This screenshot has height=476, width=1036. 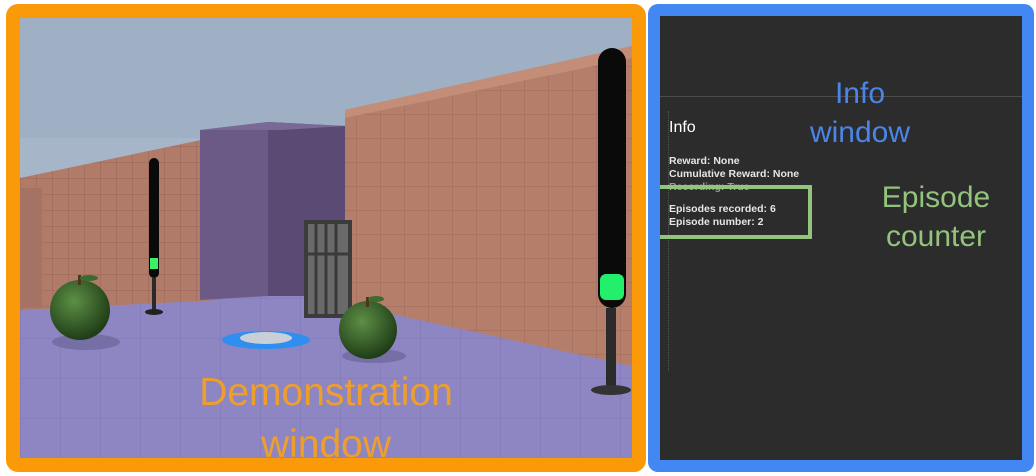 I want to click on demonstration-label-line2: window, so click(x=326, y=444).